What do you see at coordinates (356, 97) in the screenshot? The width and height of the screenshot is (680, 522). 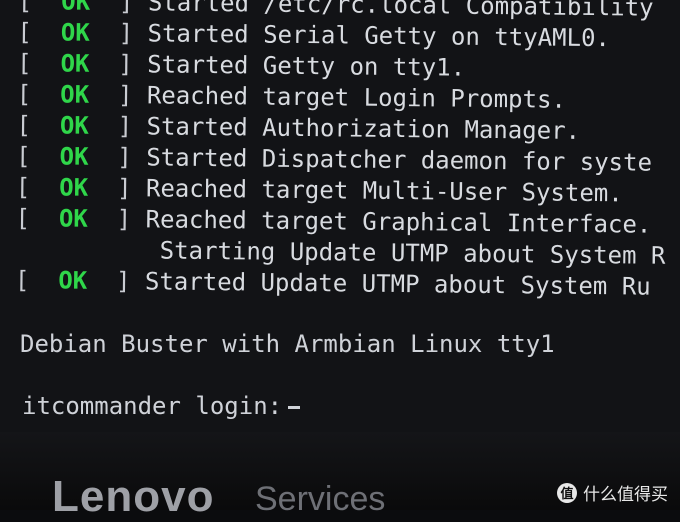 I see `boot-message: Reached target Login Prompts.` at bounding box center [356, 97].